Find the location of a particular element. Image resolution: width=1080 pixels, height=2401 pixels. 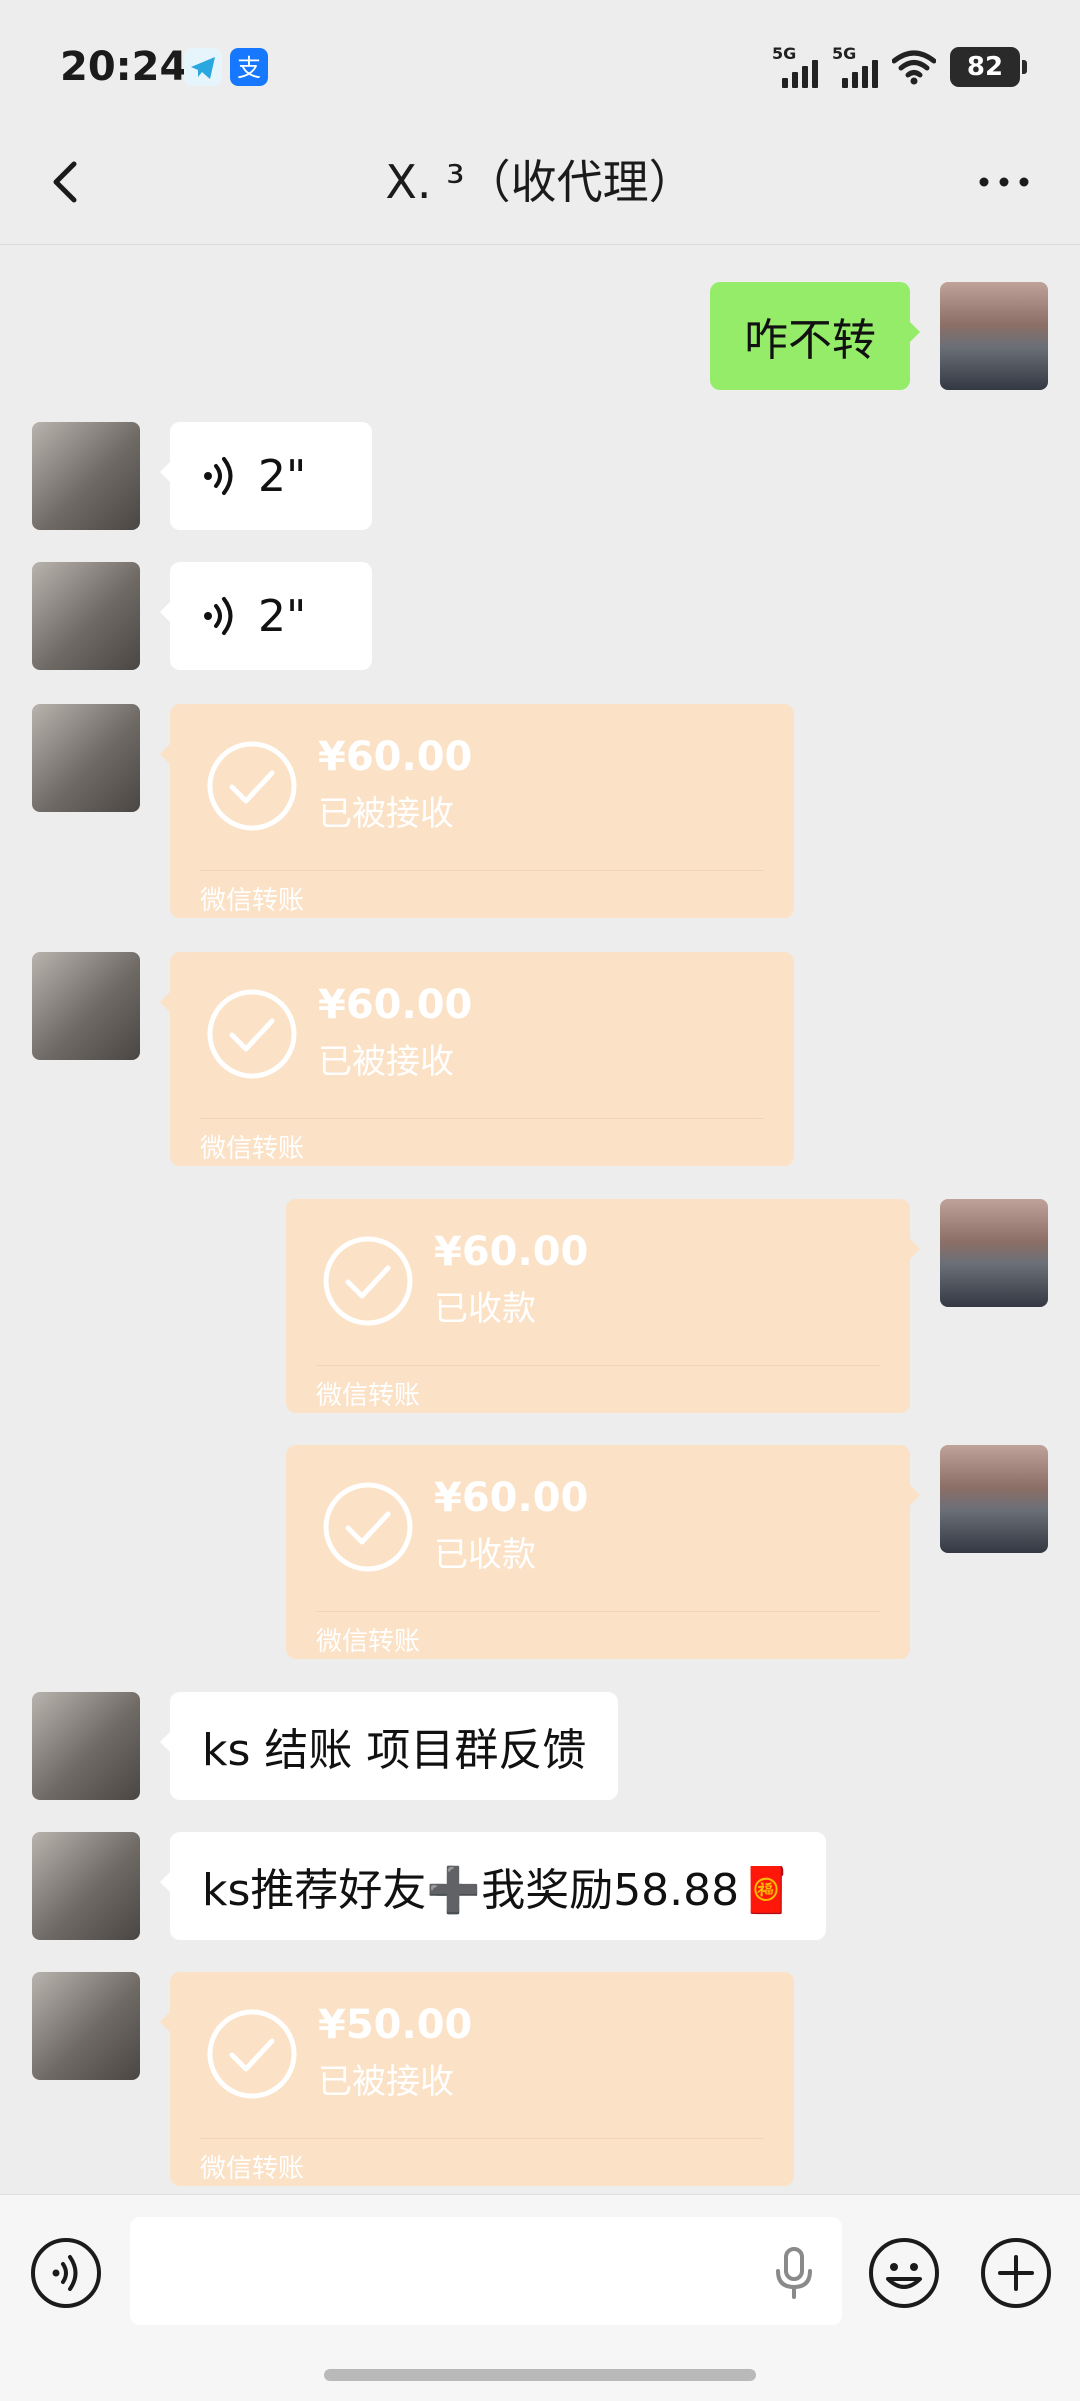

telegram-app-icon is located at coordinates (203, 67).